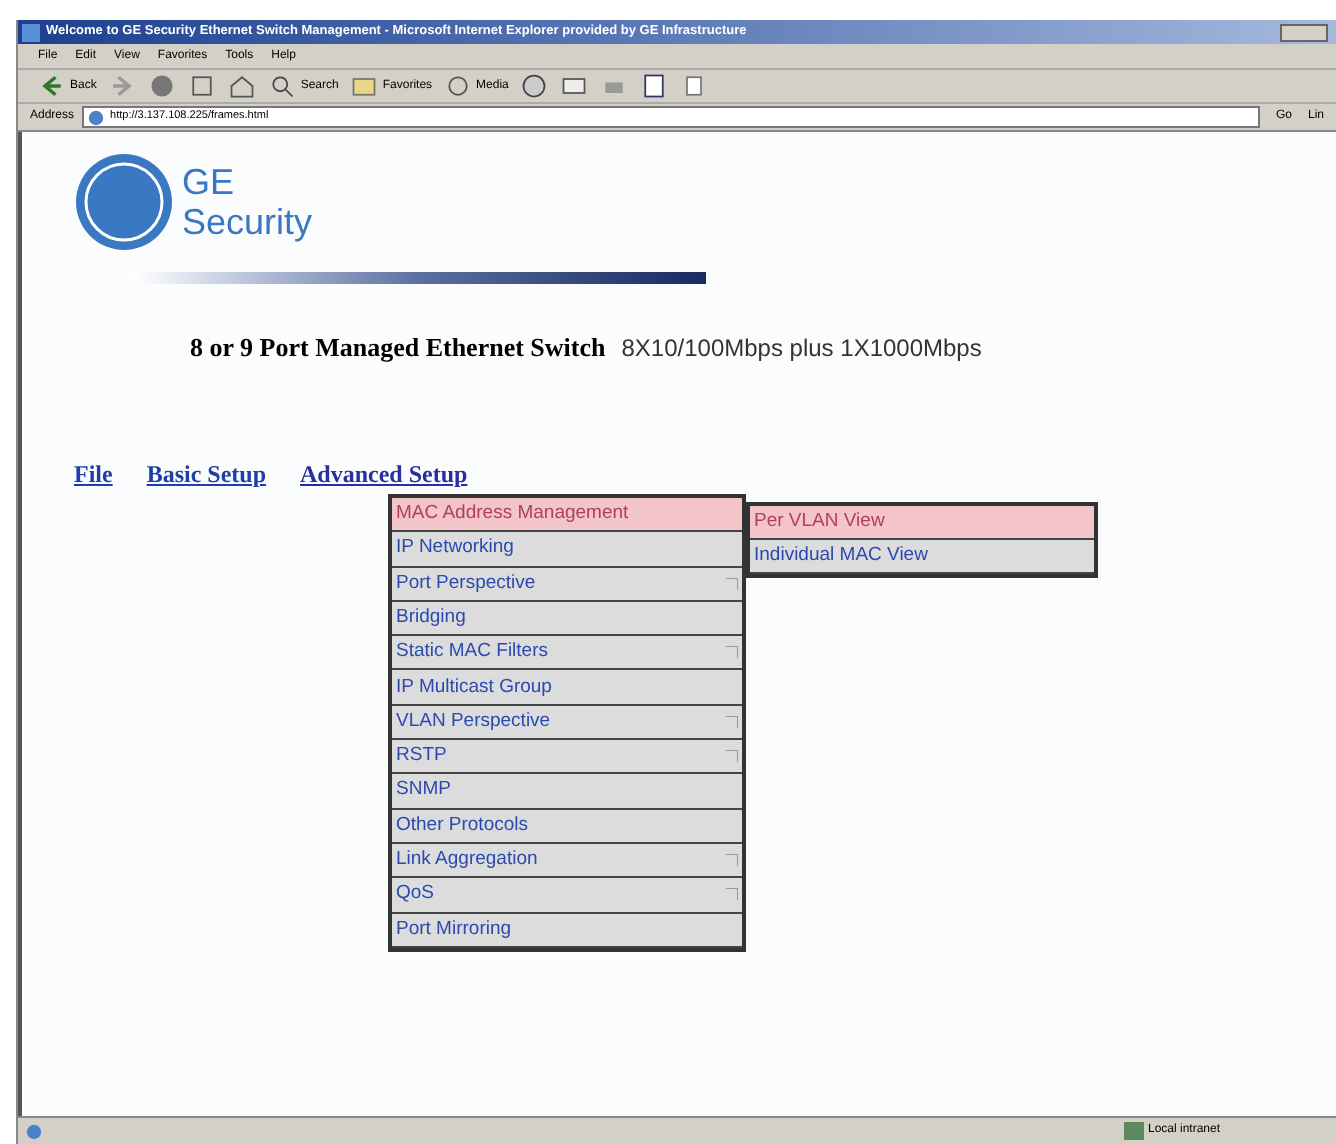 This screenshot has width=1336, height=1144. Describe the element at coordinates (567, 930) in the screenshot. I see `menu-option: Port Mirroring` at that location.